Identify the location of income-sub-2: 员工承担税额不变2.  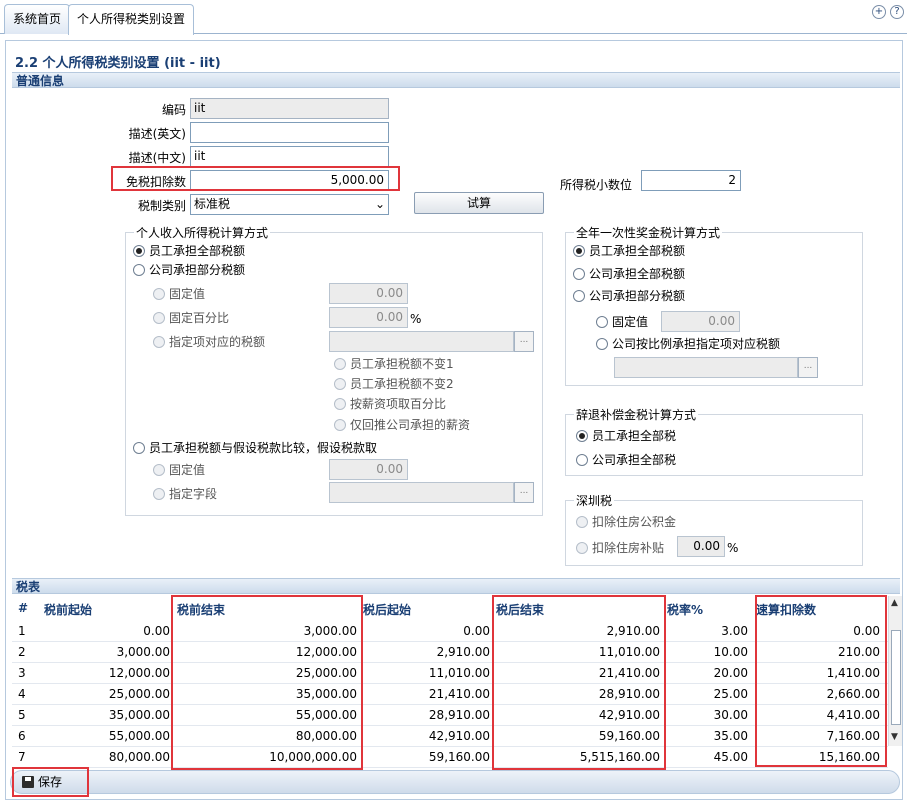
(394, 384).